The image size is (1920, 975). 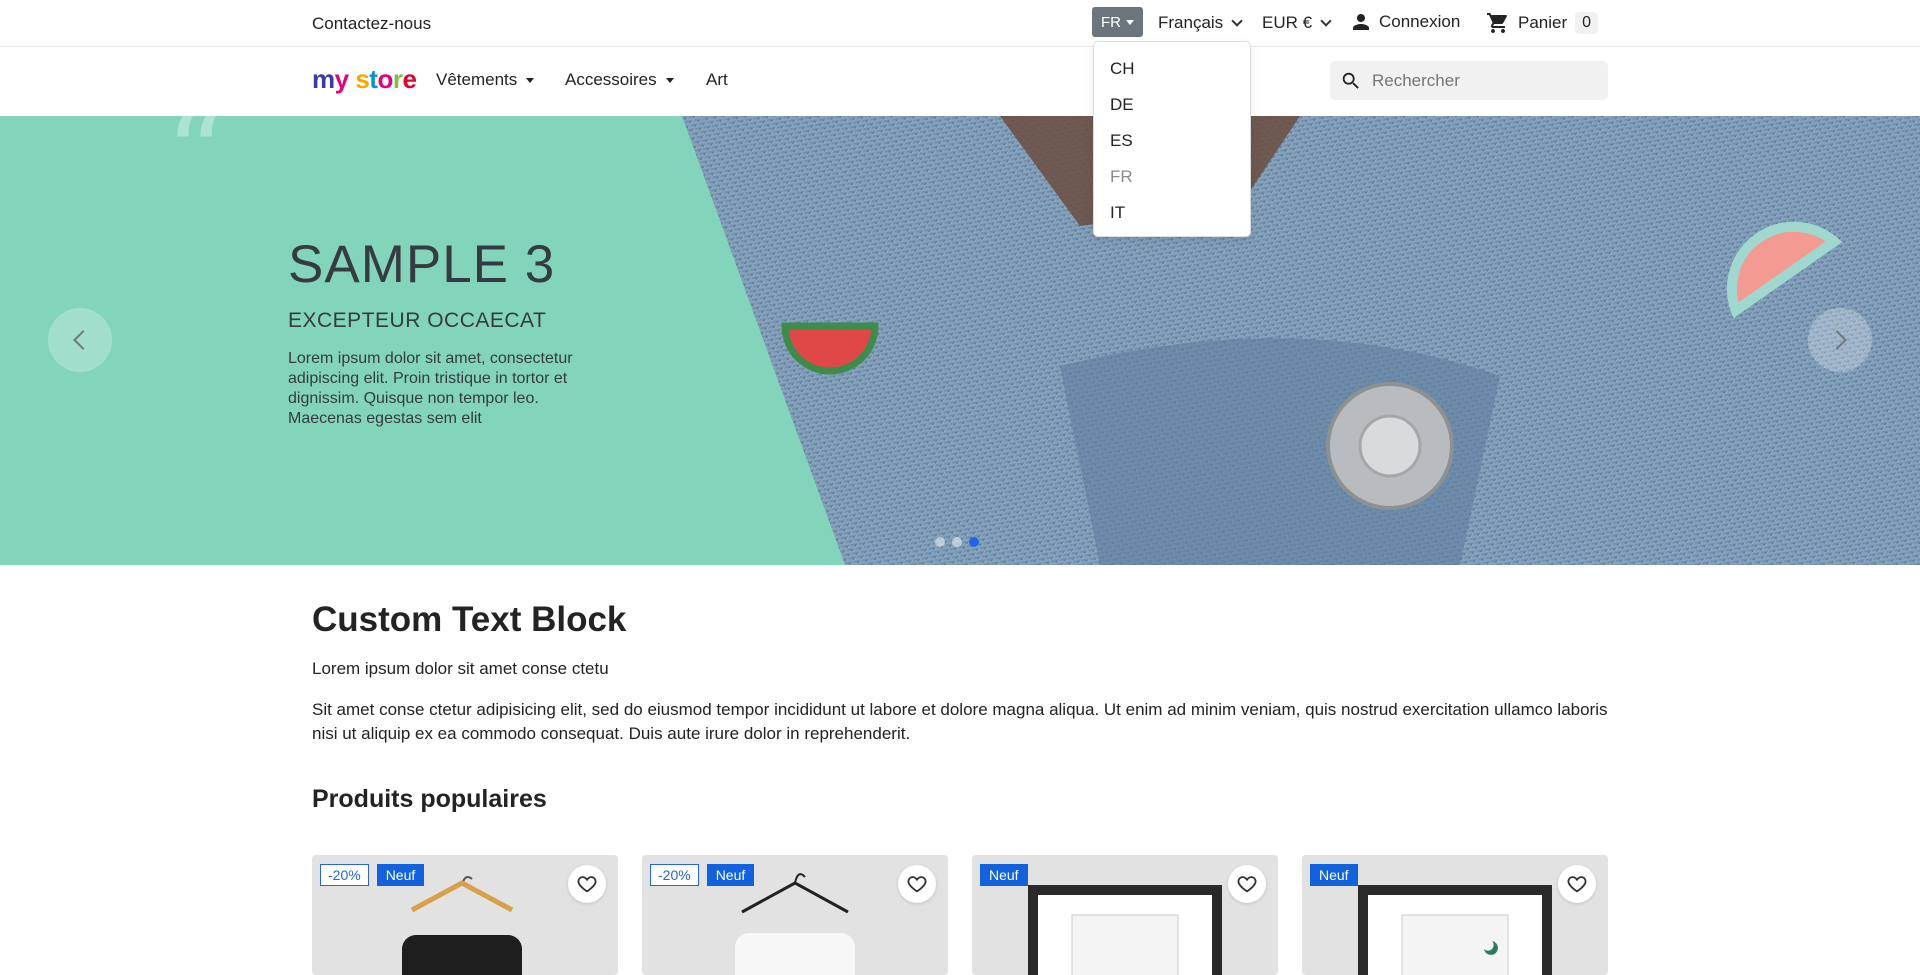 What do you see at coordinates (1497, 23) in the screenshot?
I see `shopping-cart-icon` at bounding box center [1497, 23].